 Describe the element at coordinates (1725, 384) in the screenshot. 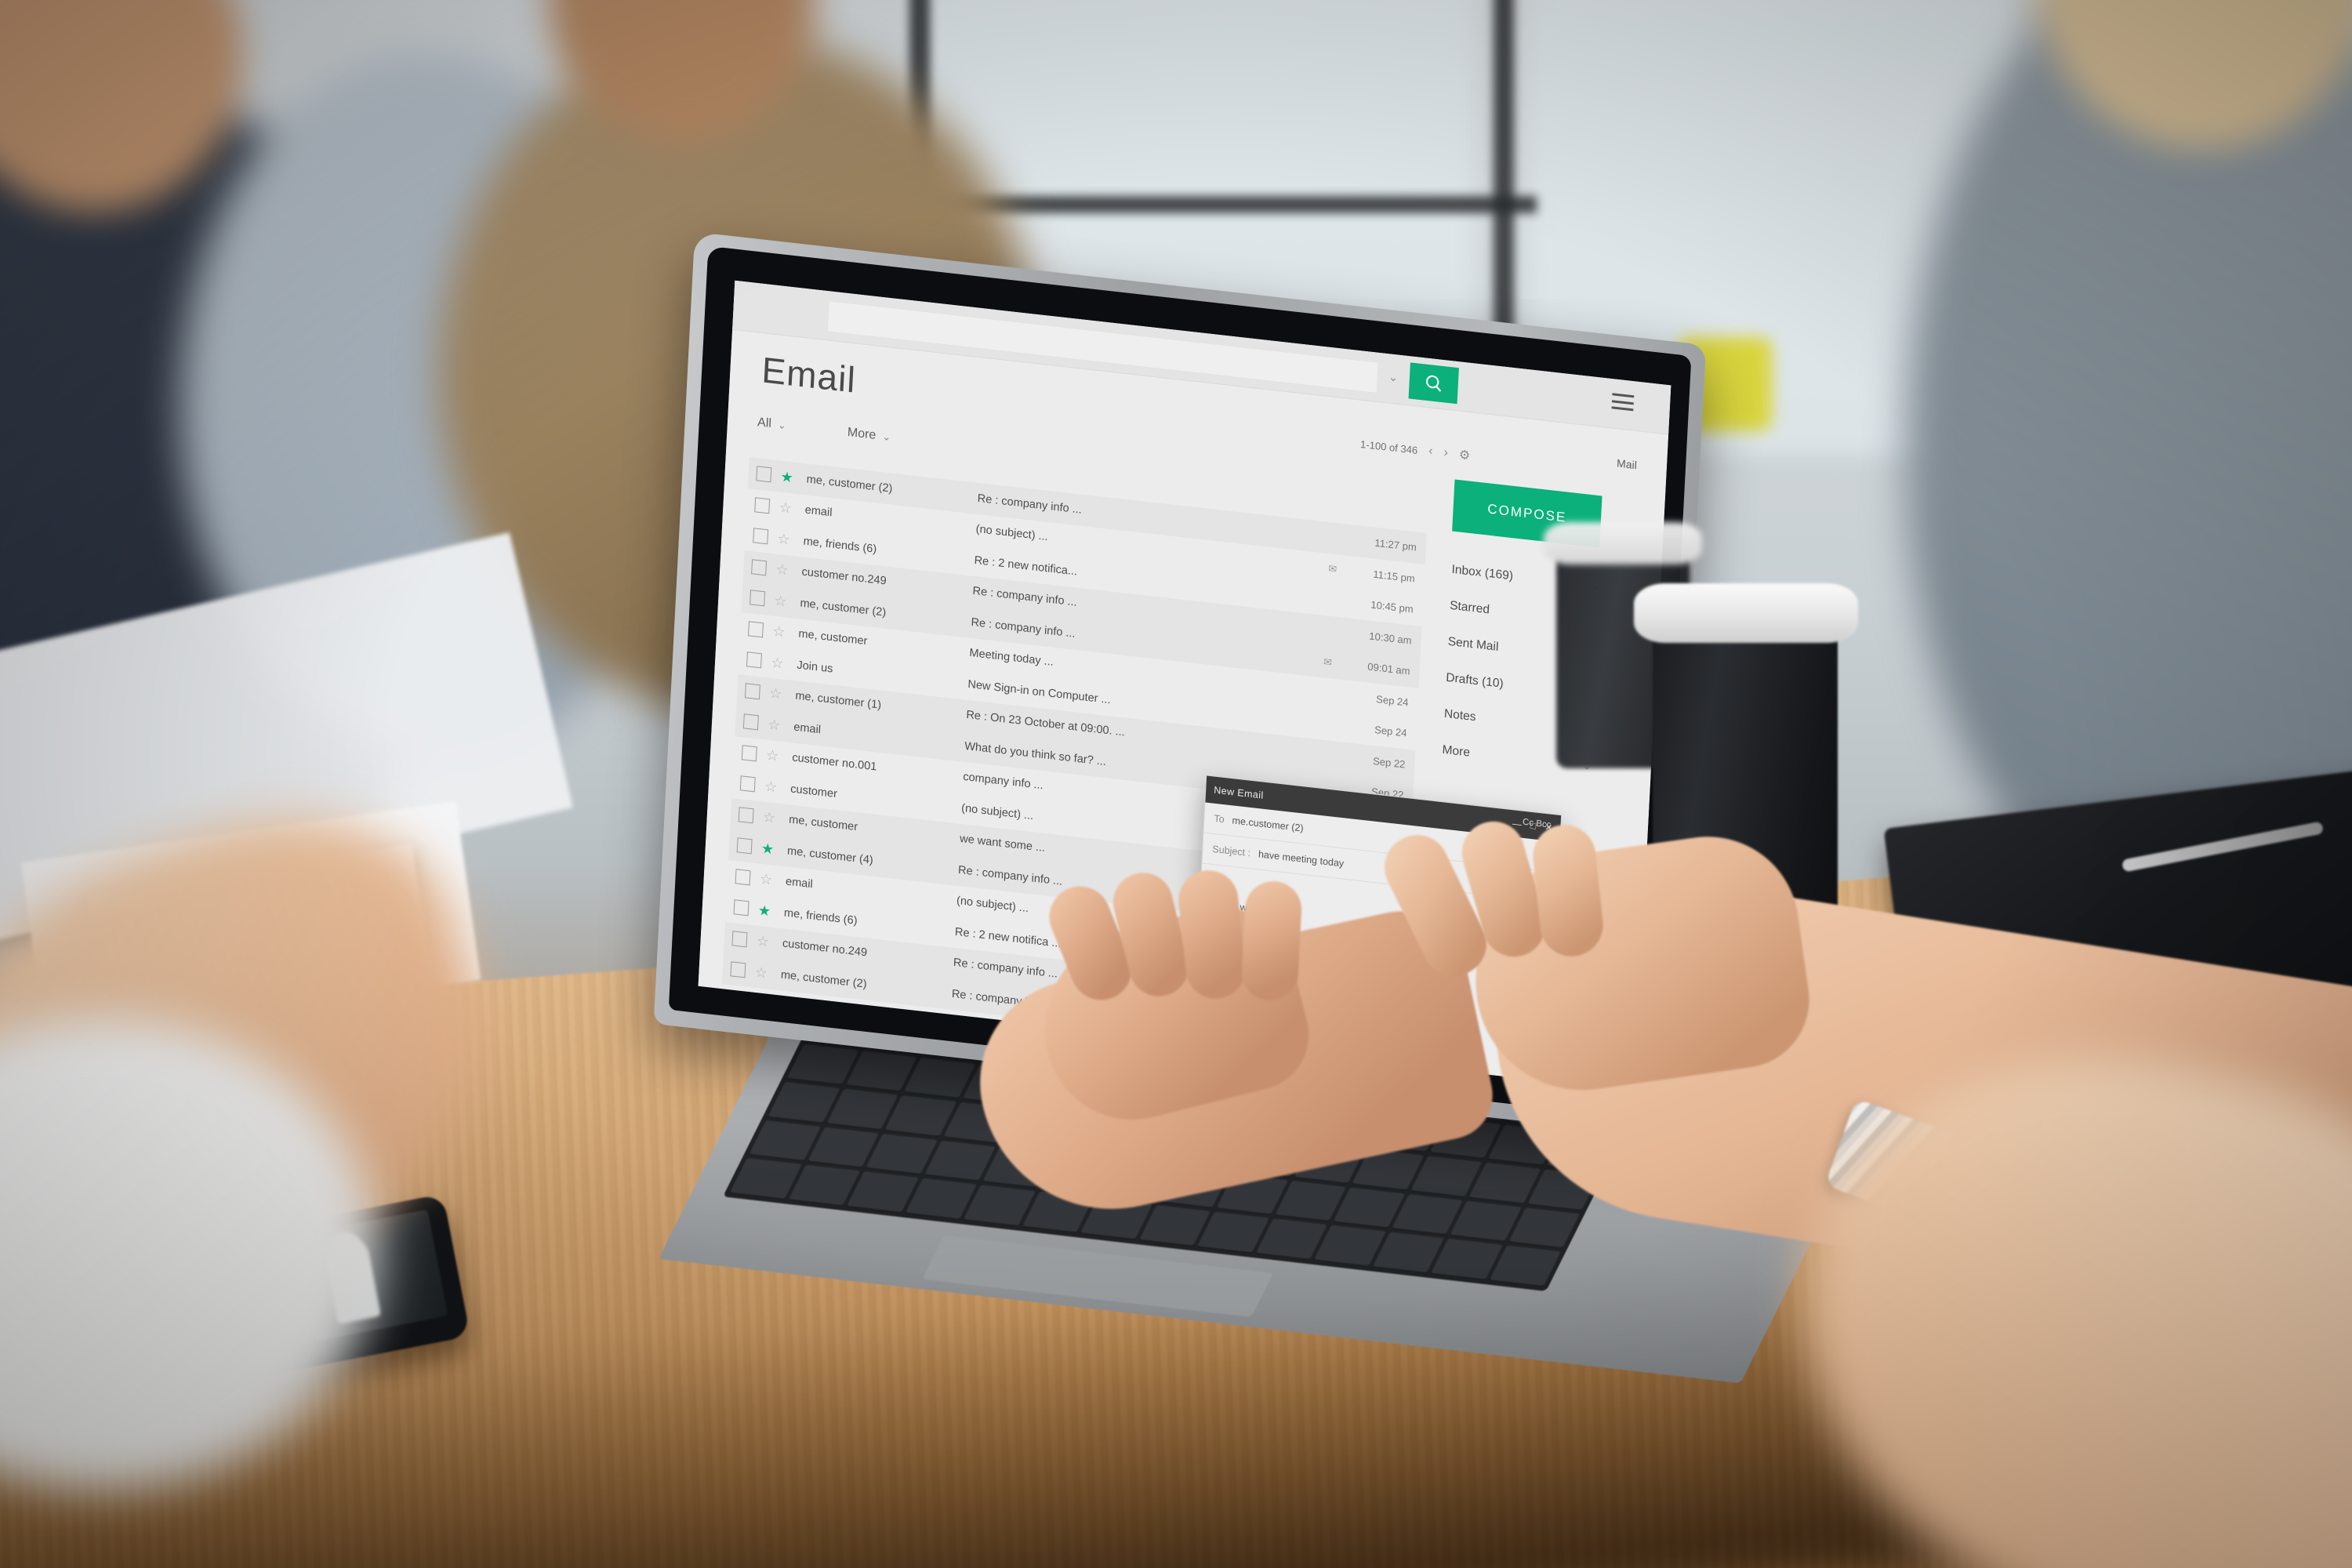

I see `yellow-mug` at that location.